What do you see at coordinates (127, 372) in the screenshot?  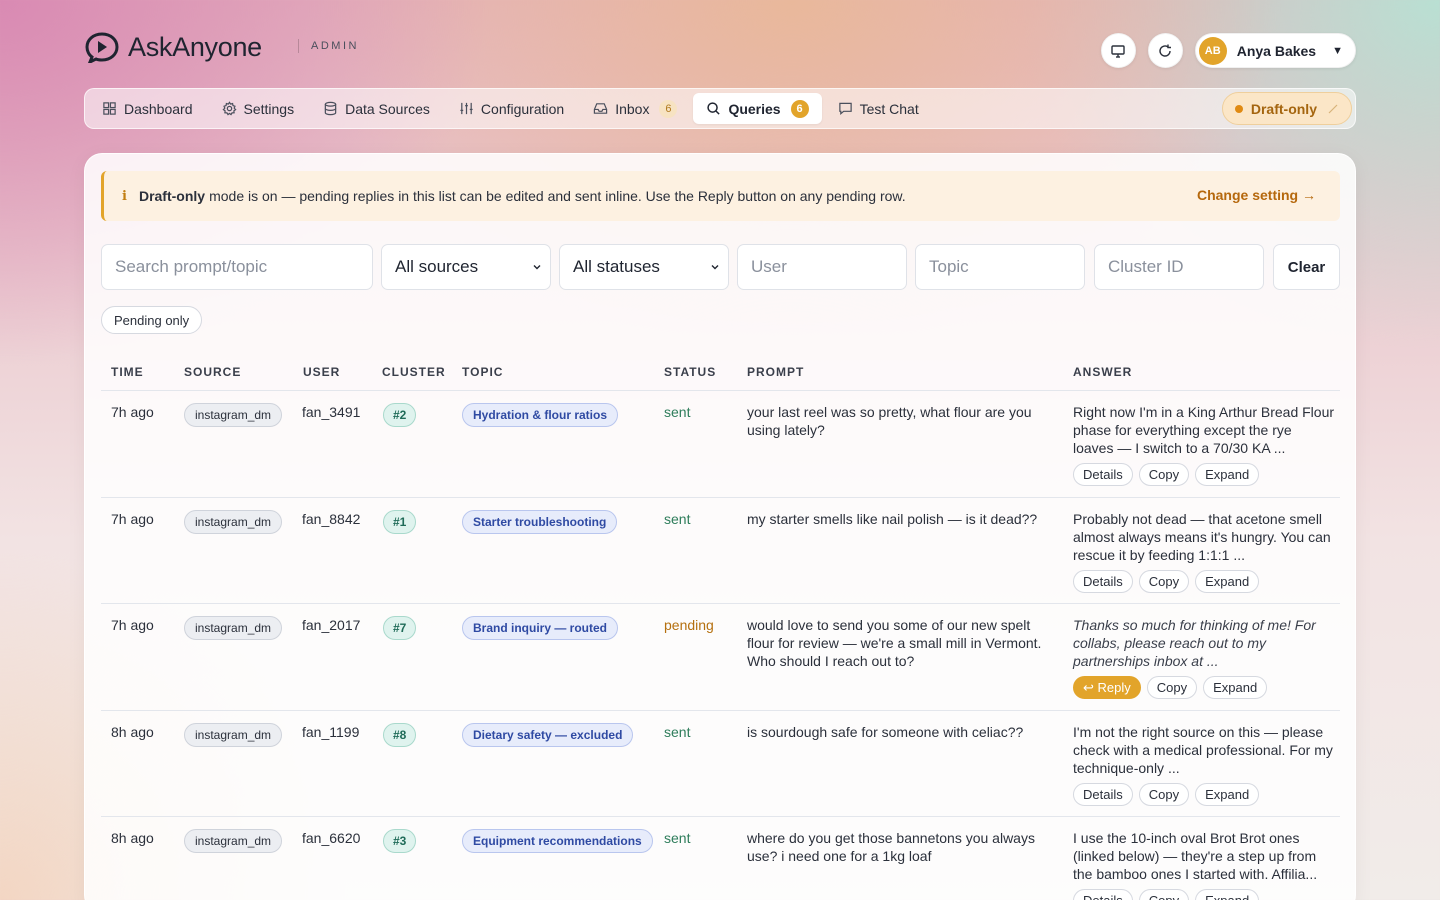 I see `col-time: TIME` at bounding box center [127, 372].